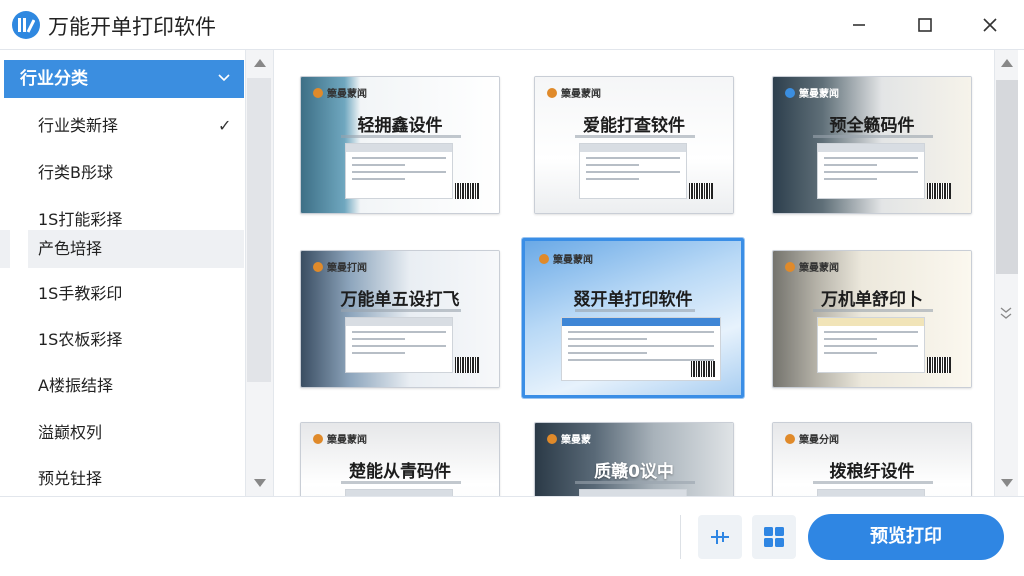 The width and height of the screenshot is (1024, 576). I want to click on category-header: 行业分类, so click(124, 79).